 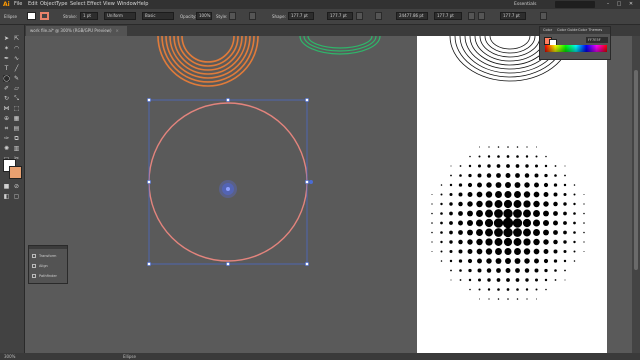 What do you see at coordinates (158, 16) in the screenshot?
I see `brush-definition: Basic` at bounding box center [158, 16].